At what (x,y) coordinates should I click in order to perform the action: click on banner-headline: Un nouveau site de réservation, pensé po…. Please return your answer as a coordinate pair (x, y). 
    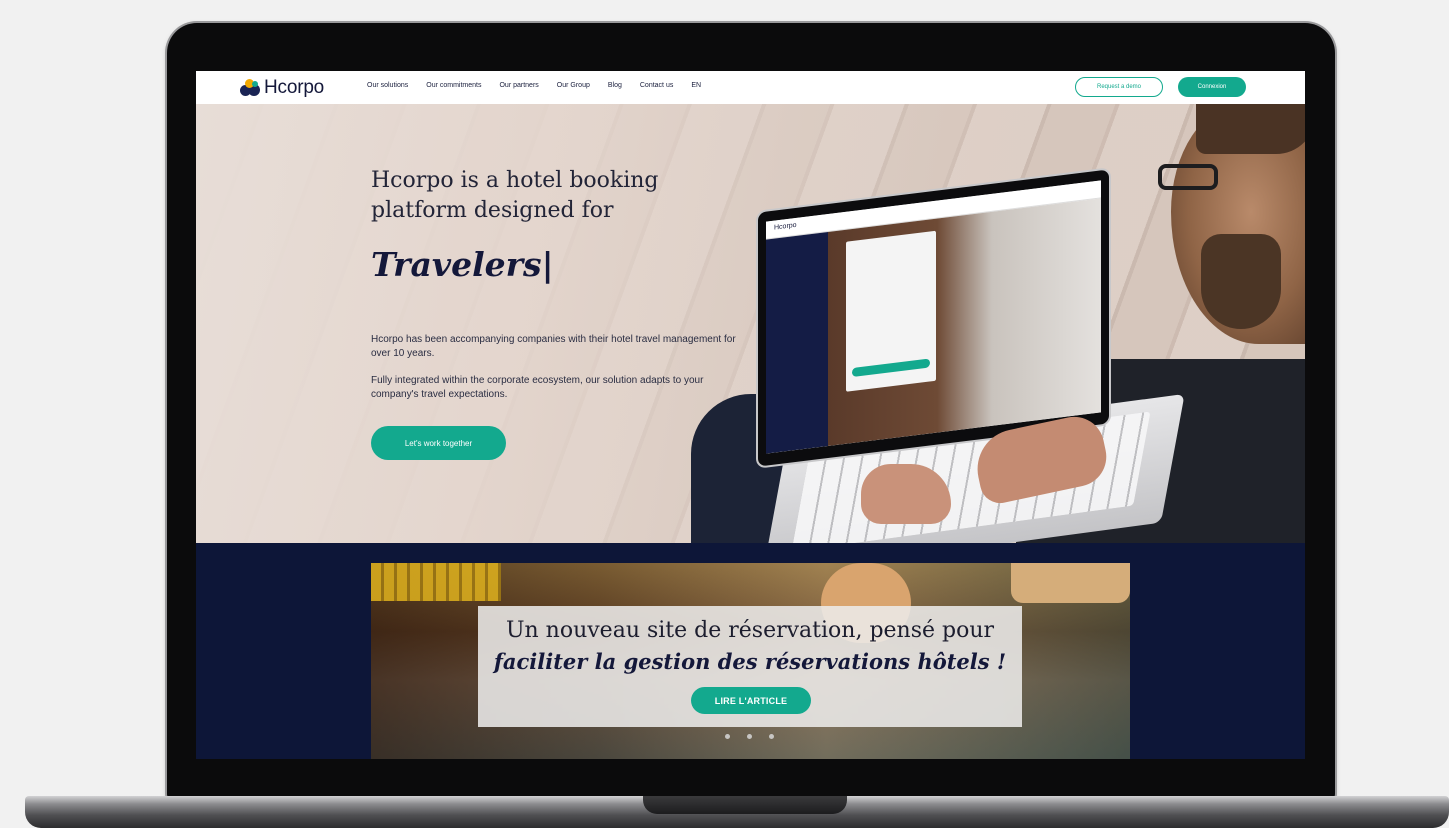
    Looking at the image, I should click on (750, 630).